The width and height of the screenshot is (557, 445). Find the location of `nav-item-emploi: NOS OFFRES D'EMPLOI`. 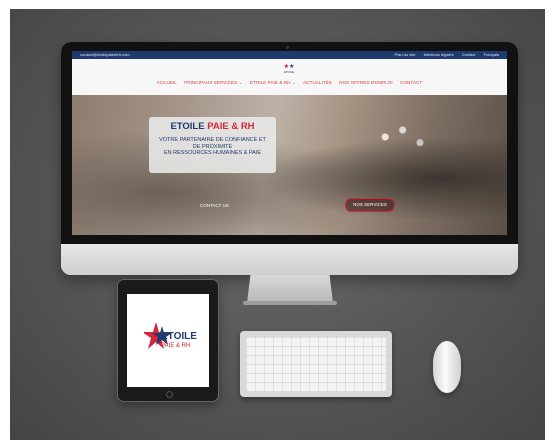

nav-item-emploi: NOS OFFRES D'EMPLOI is located at coordinates (366, 82).